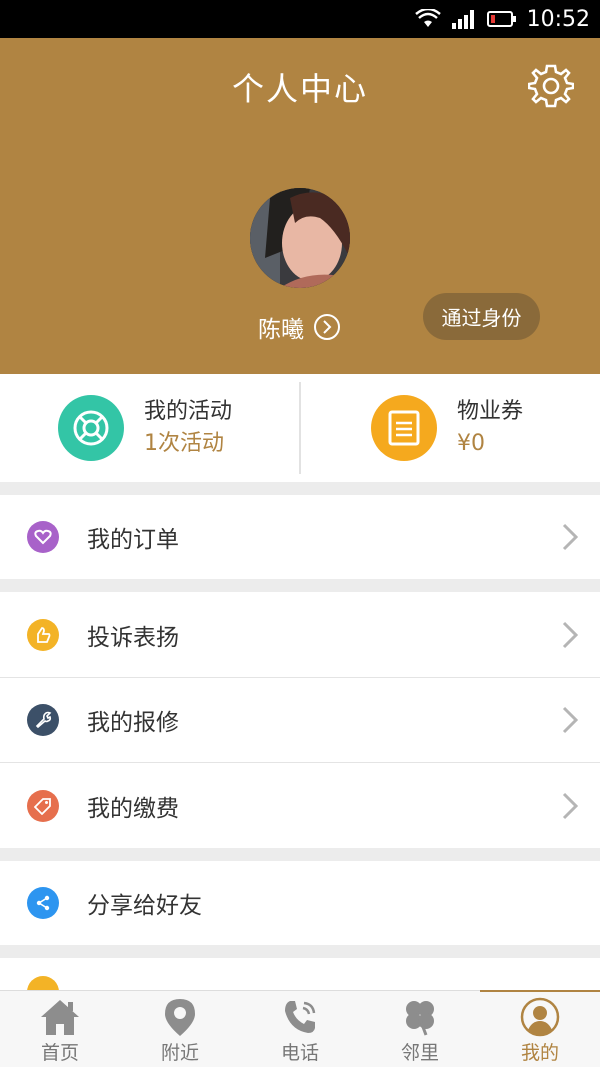  Describe the element at coordinates (145, 428) in the screenshot. I see `my-activity-card: 我的活动 1次活动` at that location.